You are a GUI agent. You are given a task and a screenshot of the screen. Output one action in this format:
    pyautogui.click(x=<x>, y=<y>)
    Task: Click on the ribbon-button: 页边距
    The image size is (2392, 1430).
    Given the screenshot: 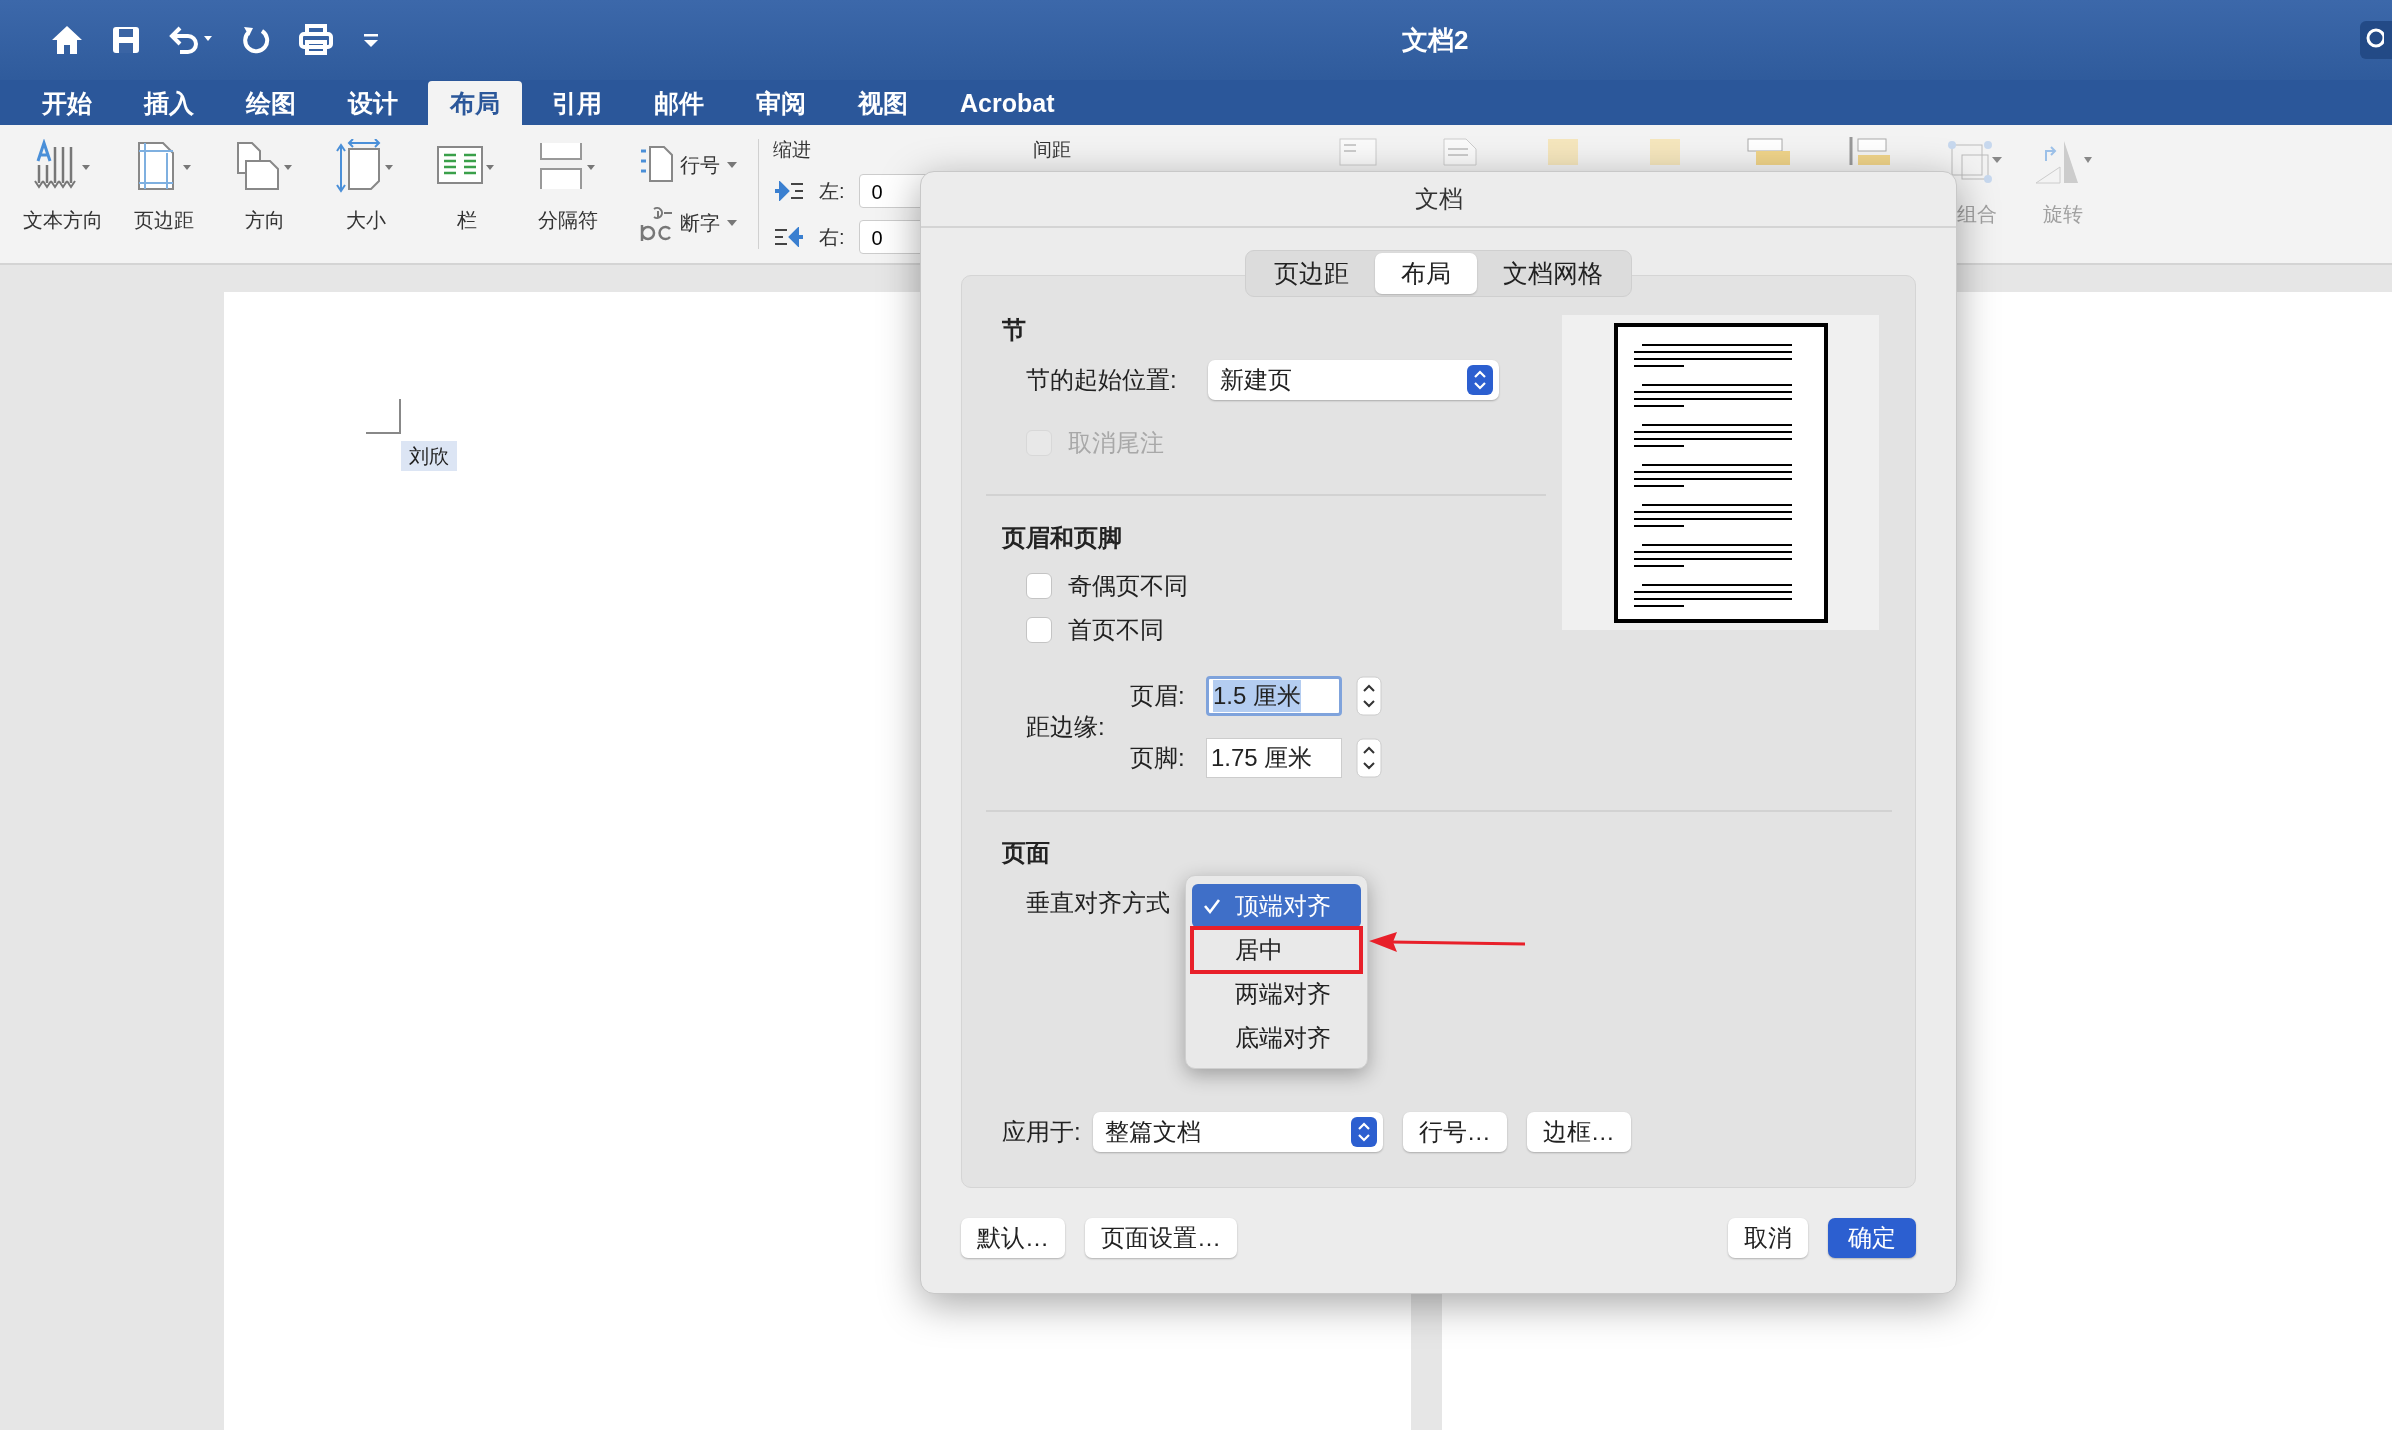 What is the action you would take?
    pyautogui.click(x=163, y=194)
    